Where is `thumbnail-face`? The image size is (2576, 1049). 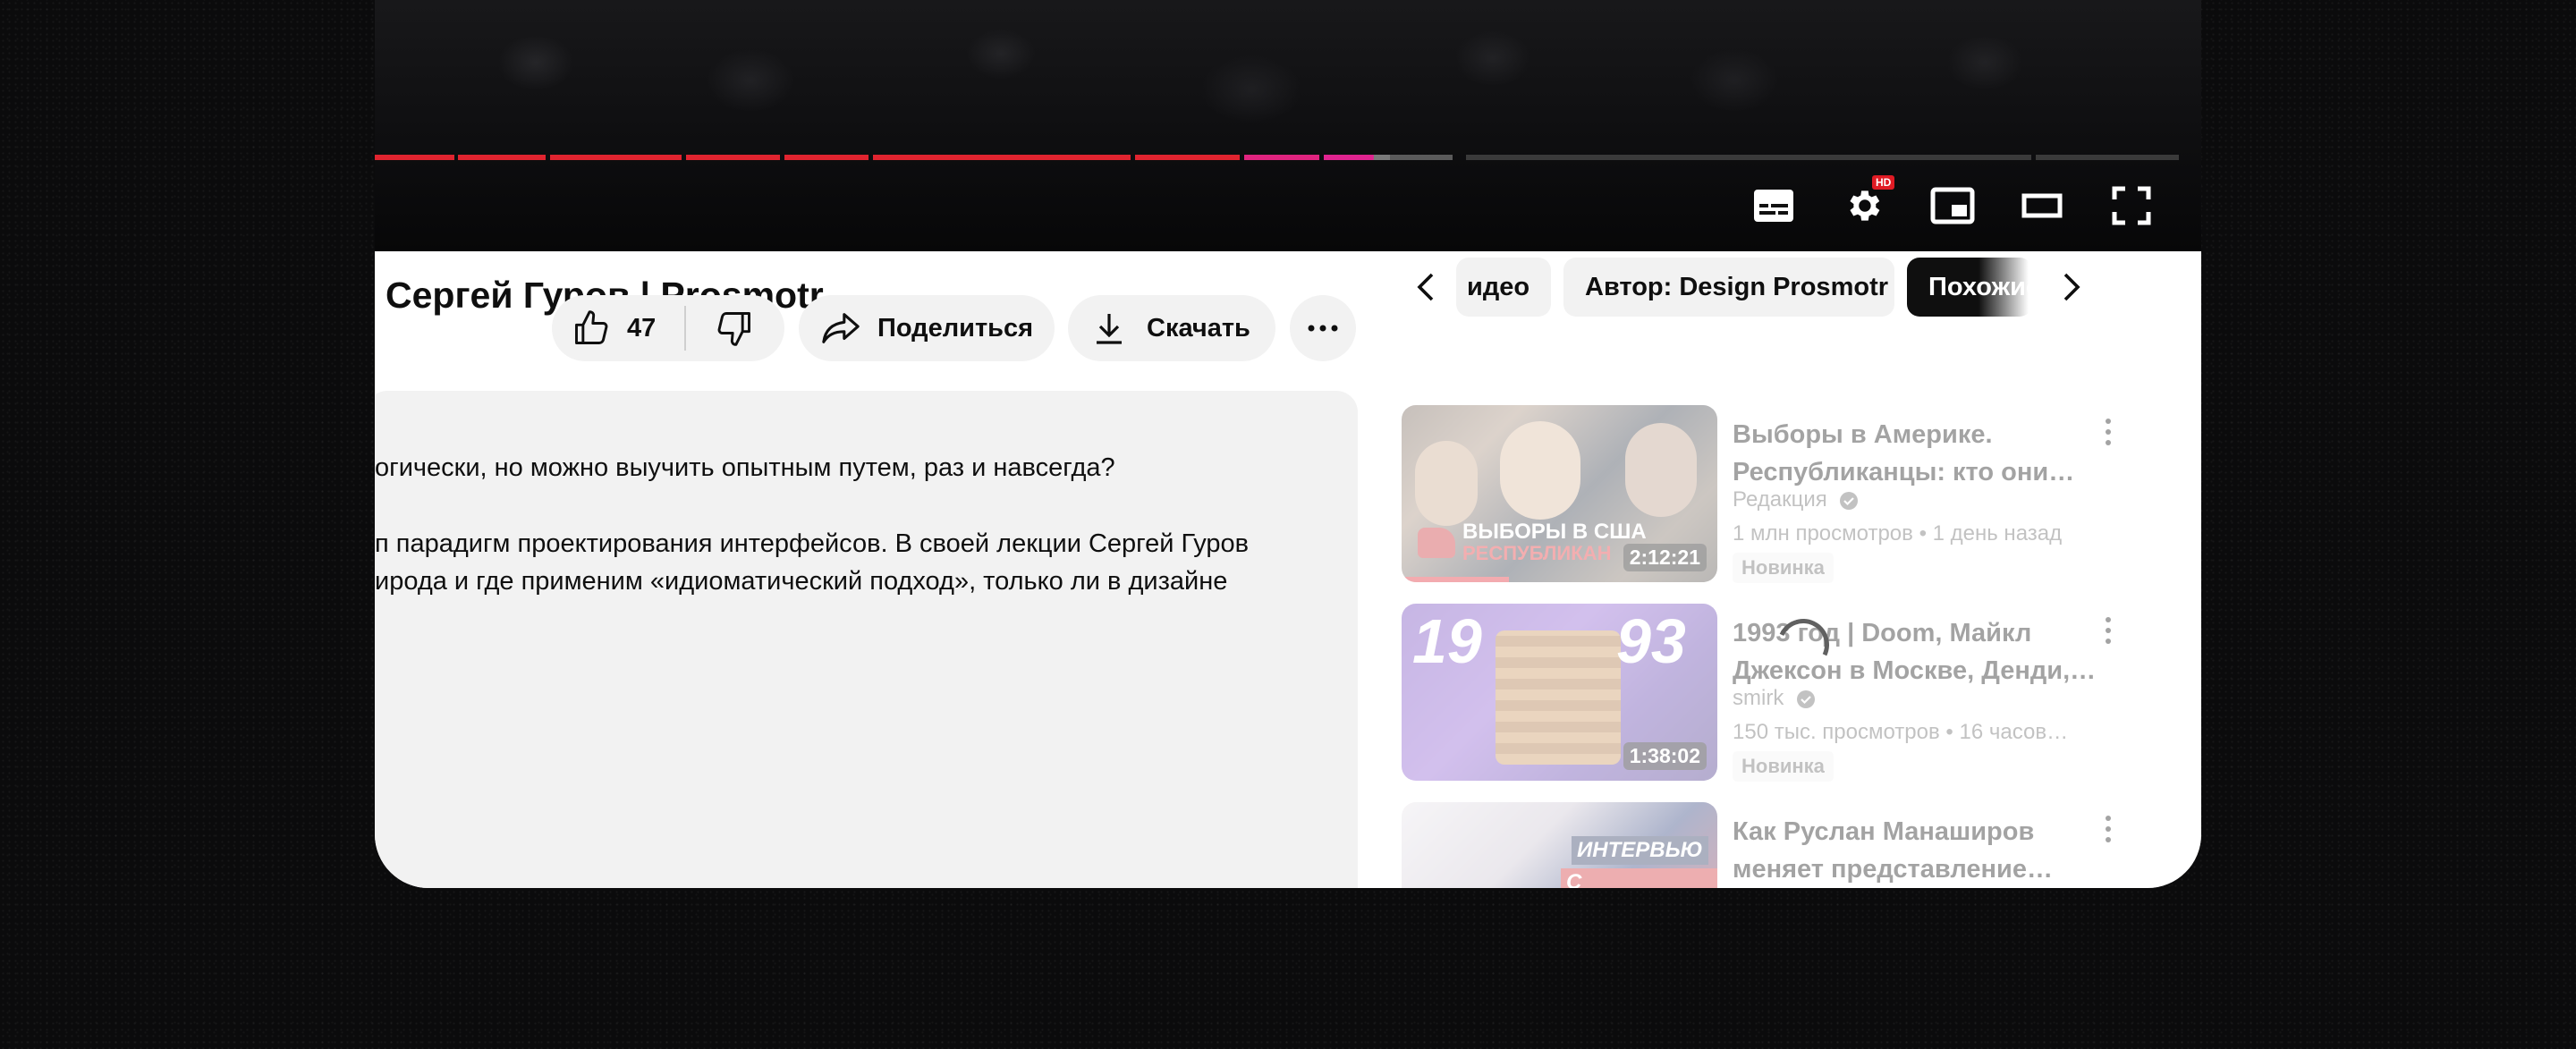
thumbnail-face is located at coordinates (1558, 697).